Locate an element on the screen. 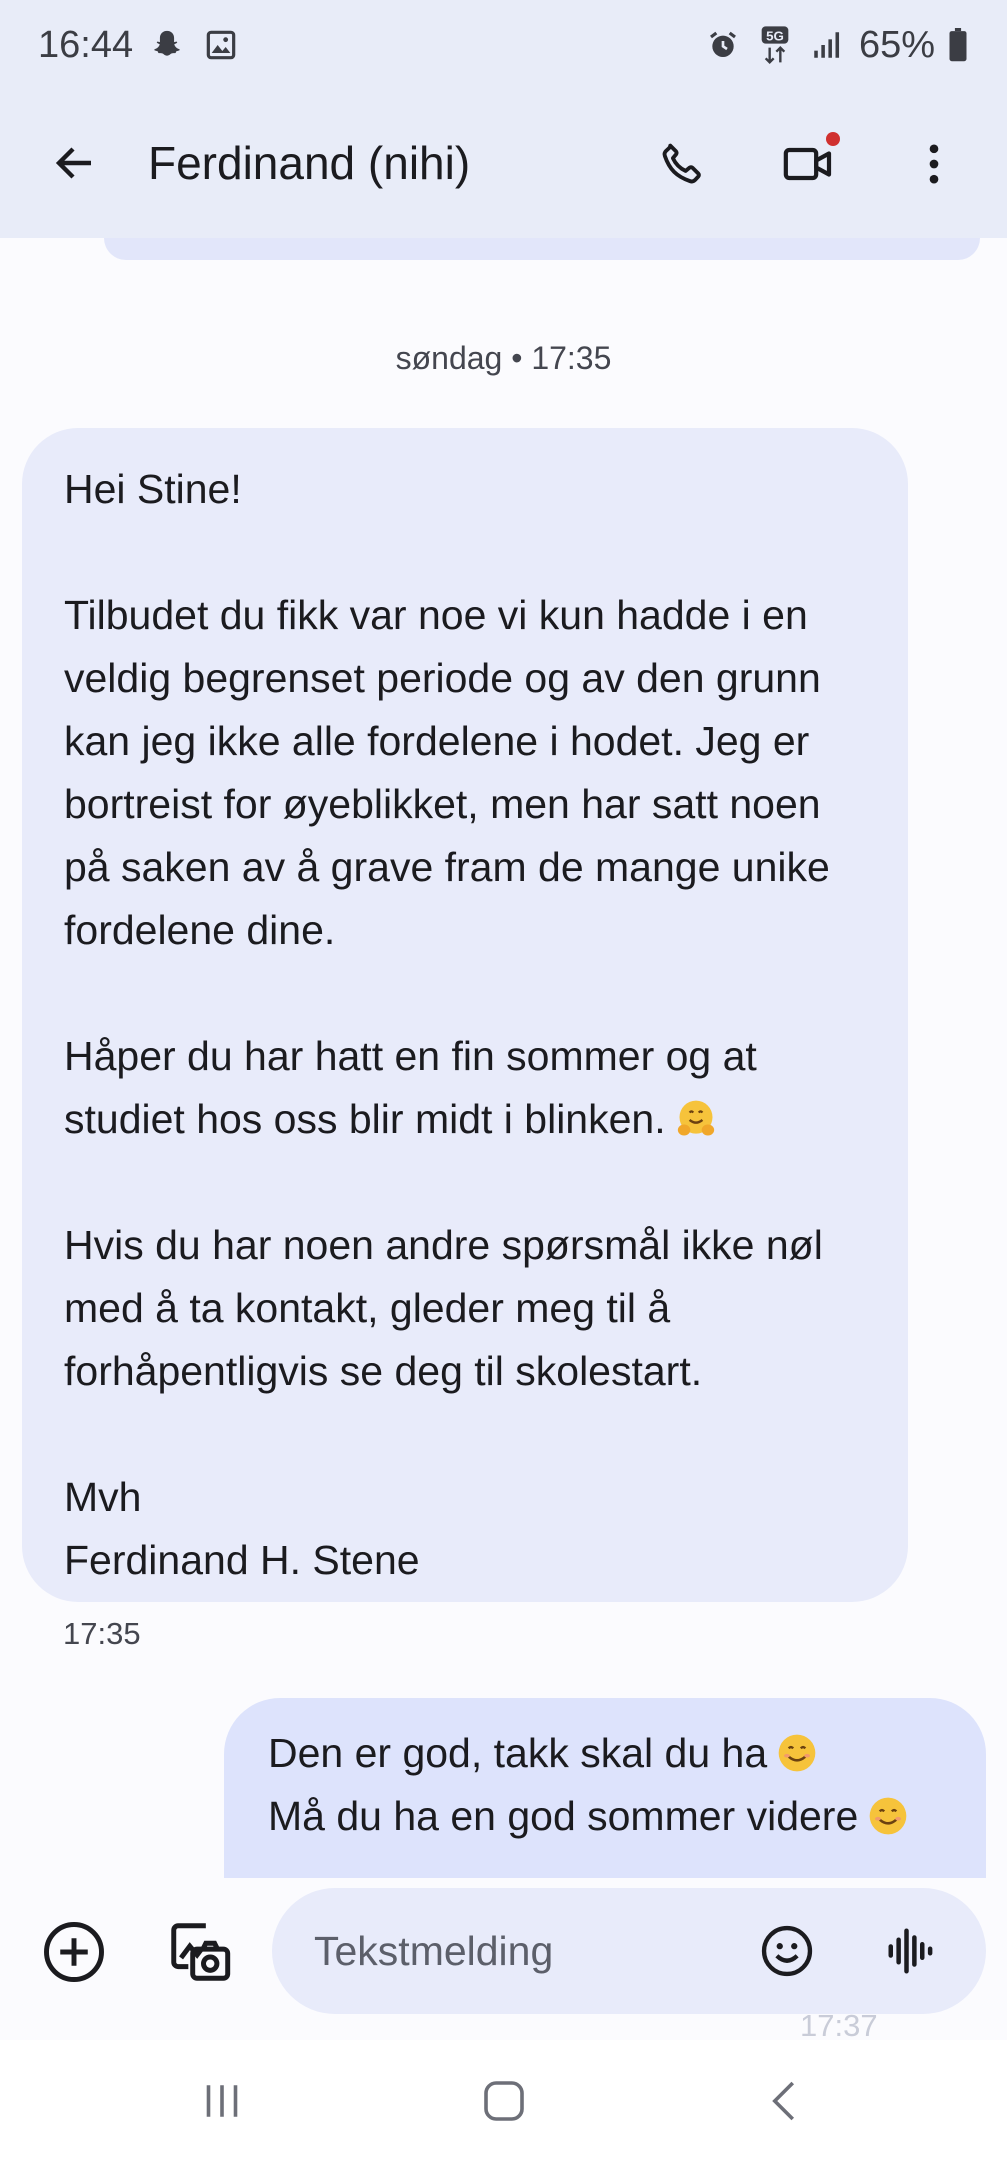  recents-icon is located at coordinates (222, 2101).